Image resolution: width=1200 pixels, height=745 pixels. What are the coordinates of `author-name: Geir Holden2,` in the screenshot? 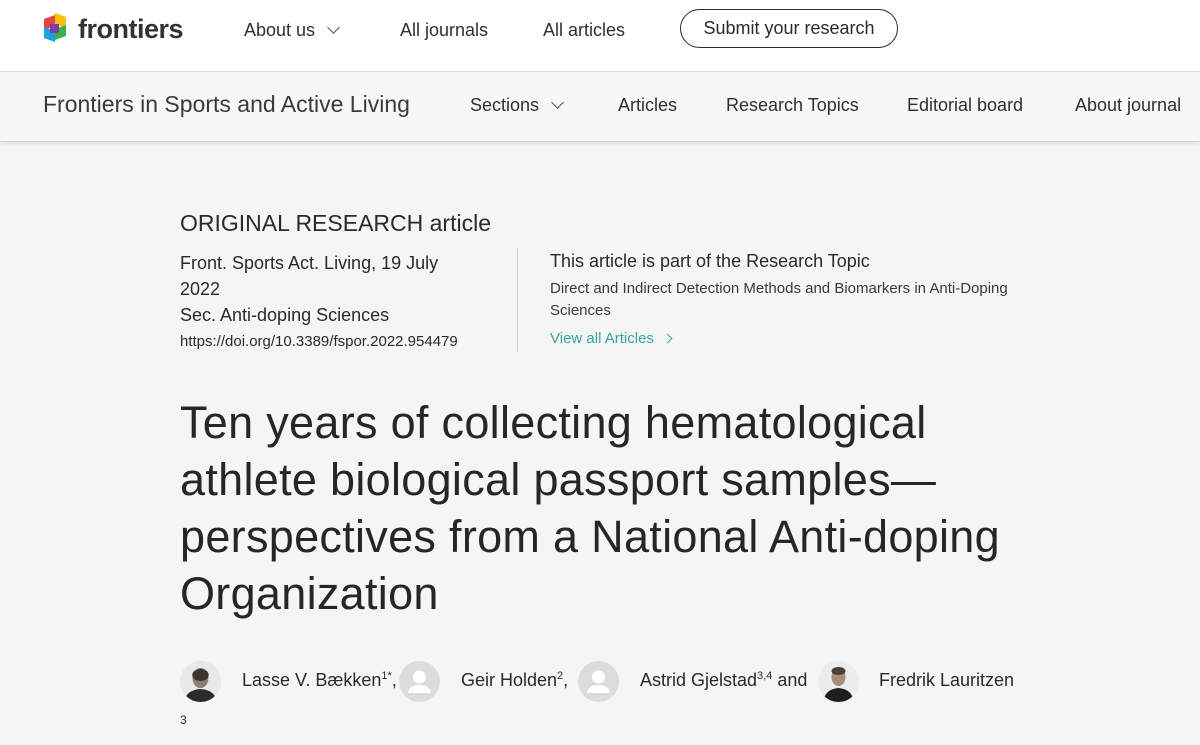 It's located at (514, 680).